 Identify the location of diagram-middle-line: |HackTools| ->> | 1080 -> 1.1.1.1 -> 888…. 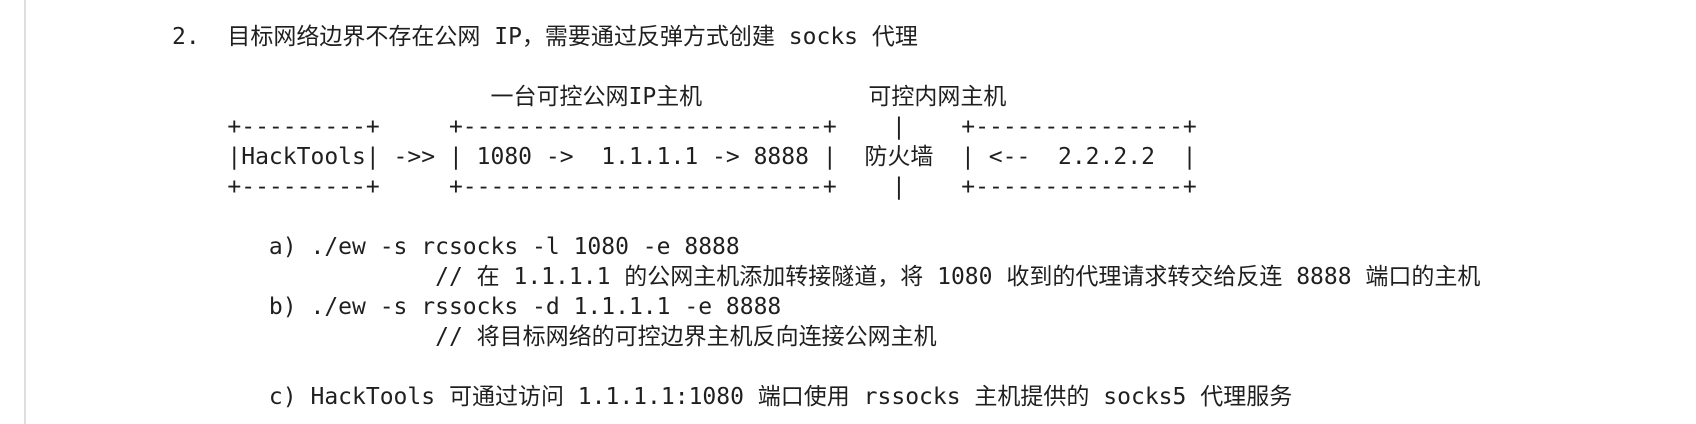
(684, 157).